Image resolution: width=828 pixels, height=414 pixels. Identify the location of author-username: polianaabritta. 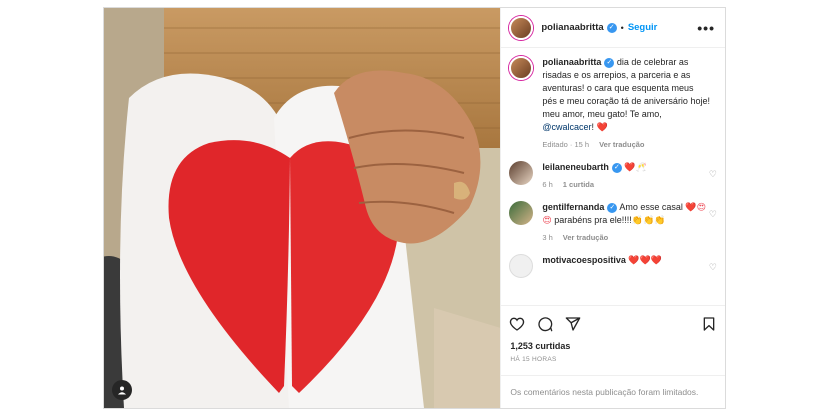
(572, 27).